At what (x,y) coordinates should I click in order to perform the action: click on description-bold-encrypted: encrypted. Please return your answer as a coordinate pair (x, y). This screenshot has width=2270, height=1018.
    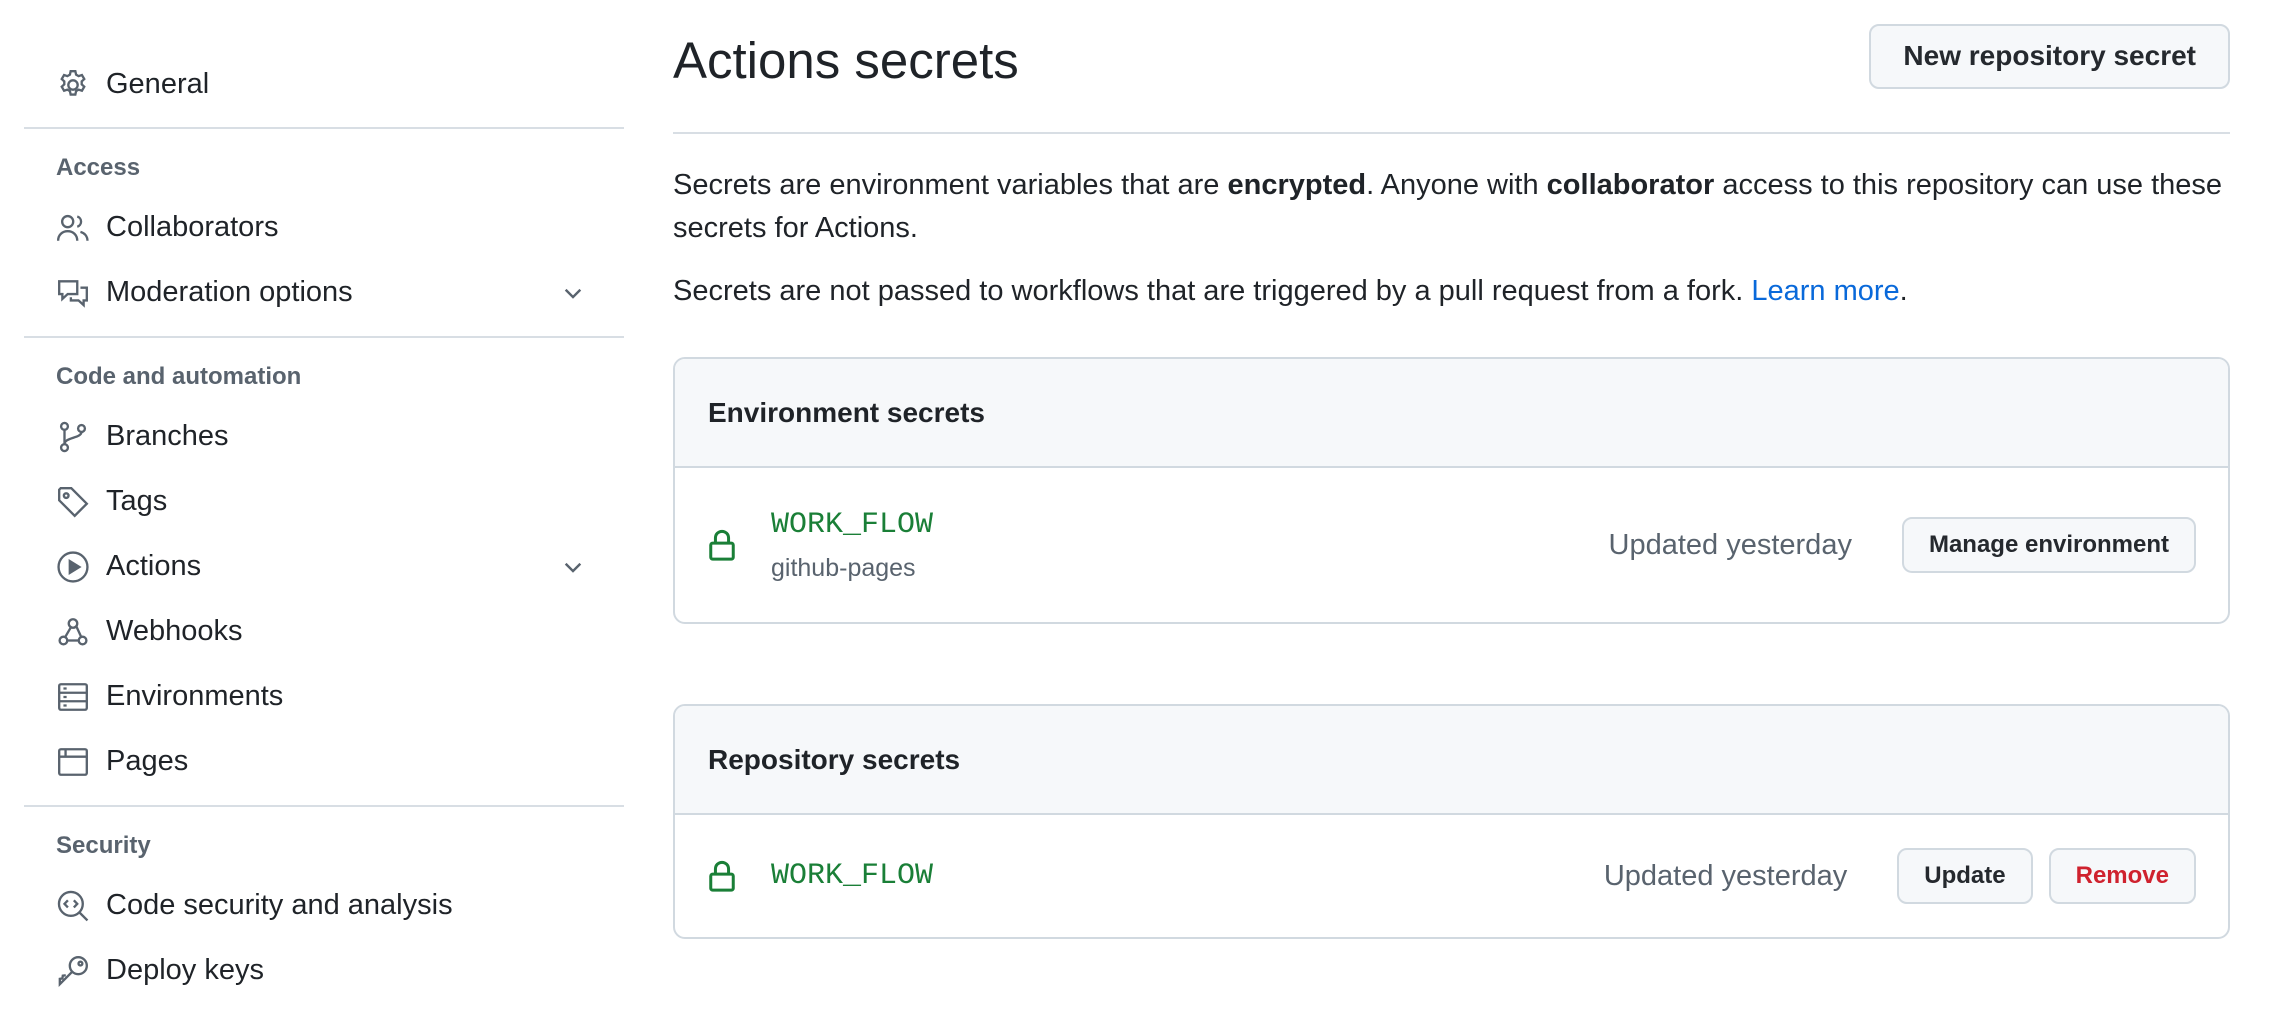
    Looking at the image, I should click on (1297, 185).